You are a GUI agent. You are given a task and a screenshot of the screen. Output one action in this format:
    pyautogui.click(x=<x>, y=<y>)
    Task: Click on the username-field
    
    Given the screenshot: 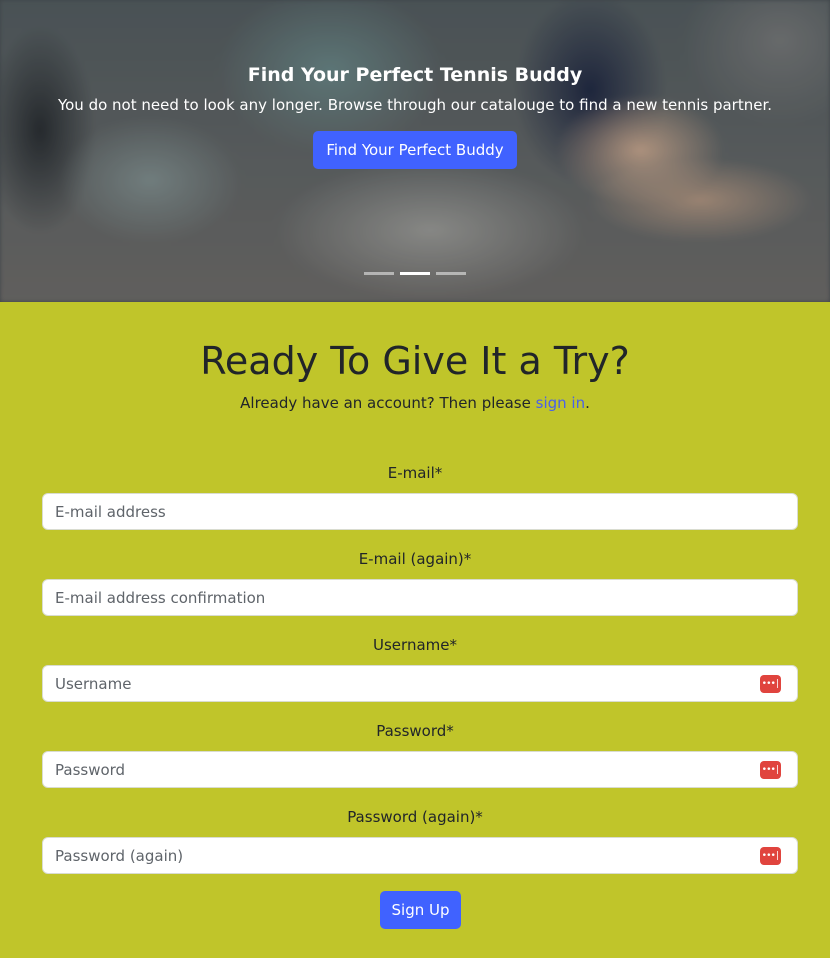 What is the action you would take?
    pyautogui.click(x=420, y=683)
    